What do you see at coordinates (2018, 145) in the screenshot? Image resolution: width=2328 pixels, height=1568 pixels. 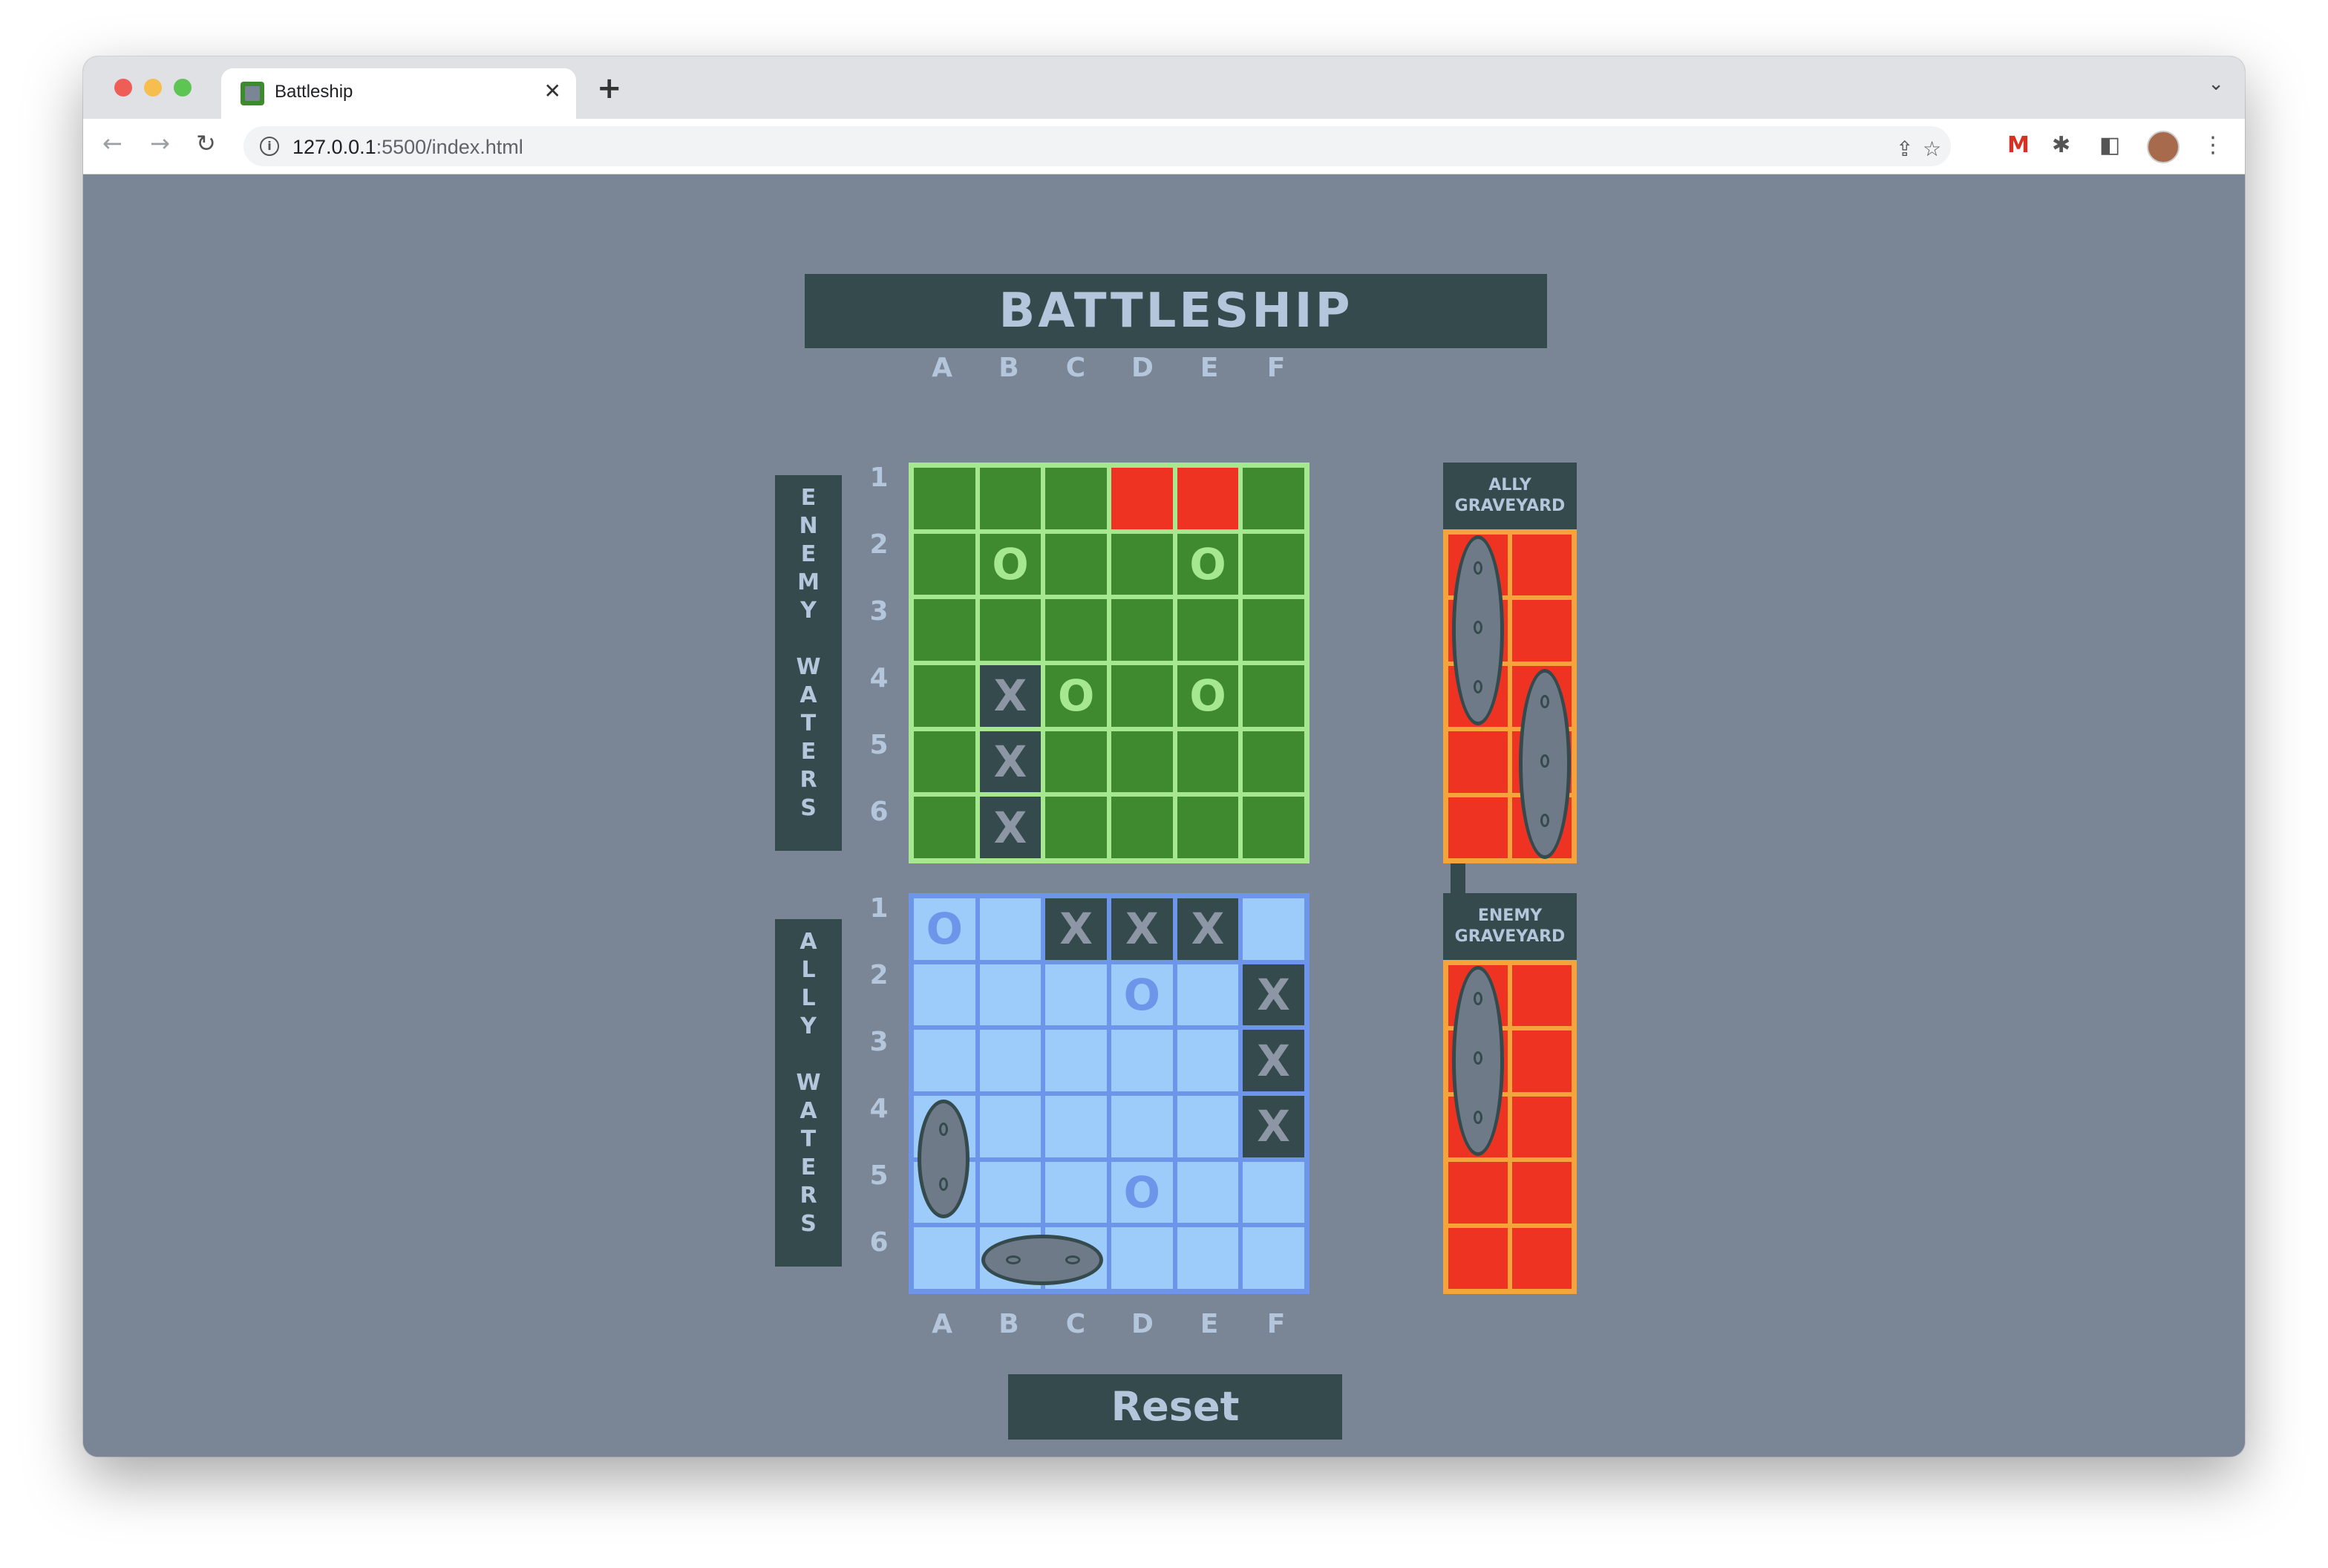 I see `gmail-icon: M` at bounding box center [2018, 145].